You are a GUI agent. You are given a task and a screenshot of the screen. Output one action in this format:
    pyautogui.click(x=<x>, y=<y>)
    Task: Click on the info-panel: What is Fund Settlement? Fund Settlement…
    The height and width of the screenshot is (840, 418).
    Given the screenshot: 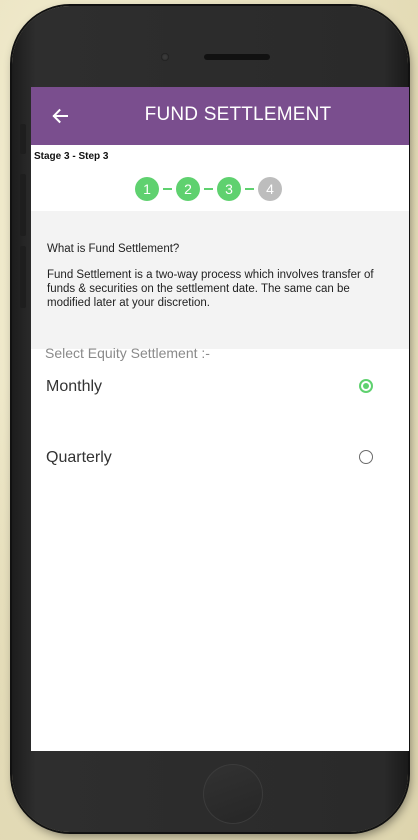 What is the action you would take?
    pyautogui.click(x=220, y=280)
    